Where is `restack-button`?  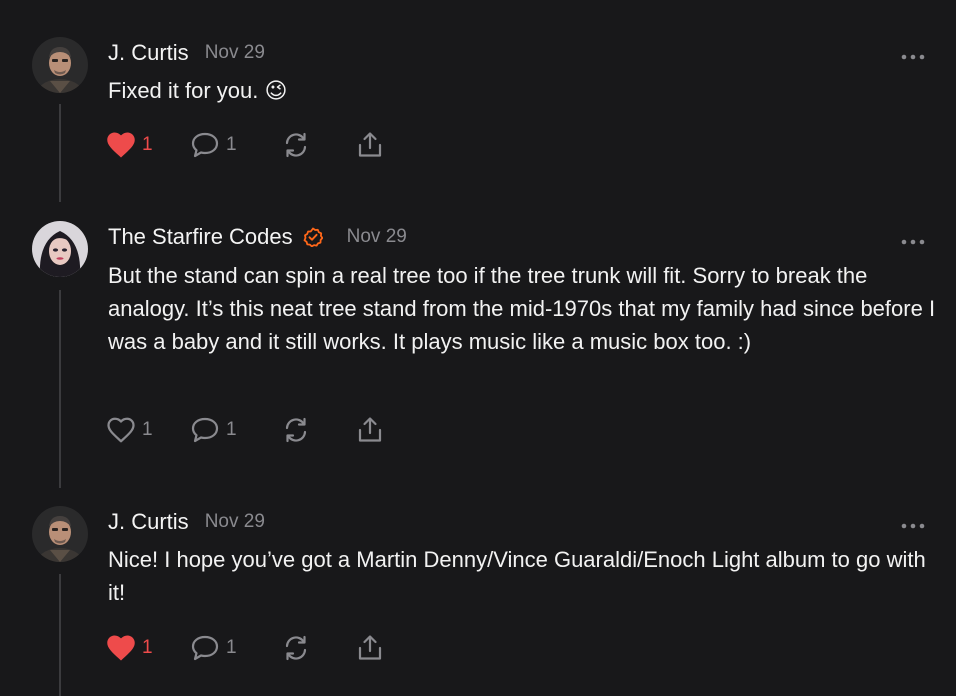
restack-button is located at coordinates (319, 648).